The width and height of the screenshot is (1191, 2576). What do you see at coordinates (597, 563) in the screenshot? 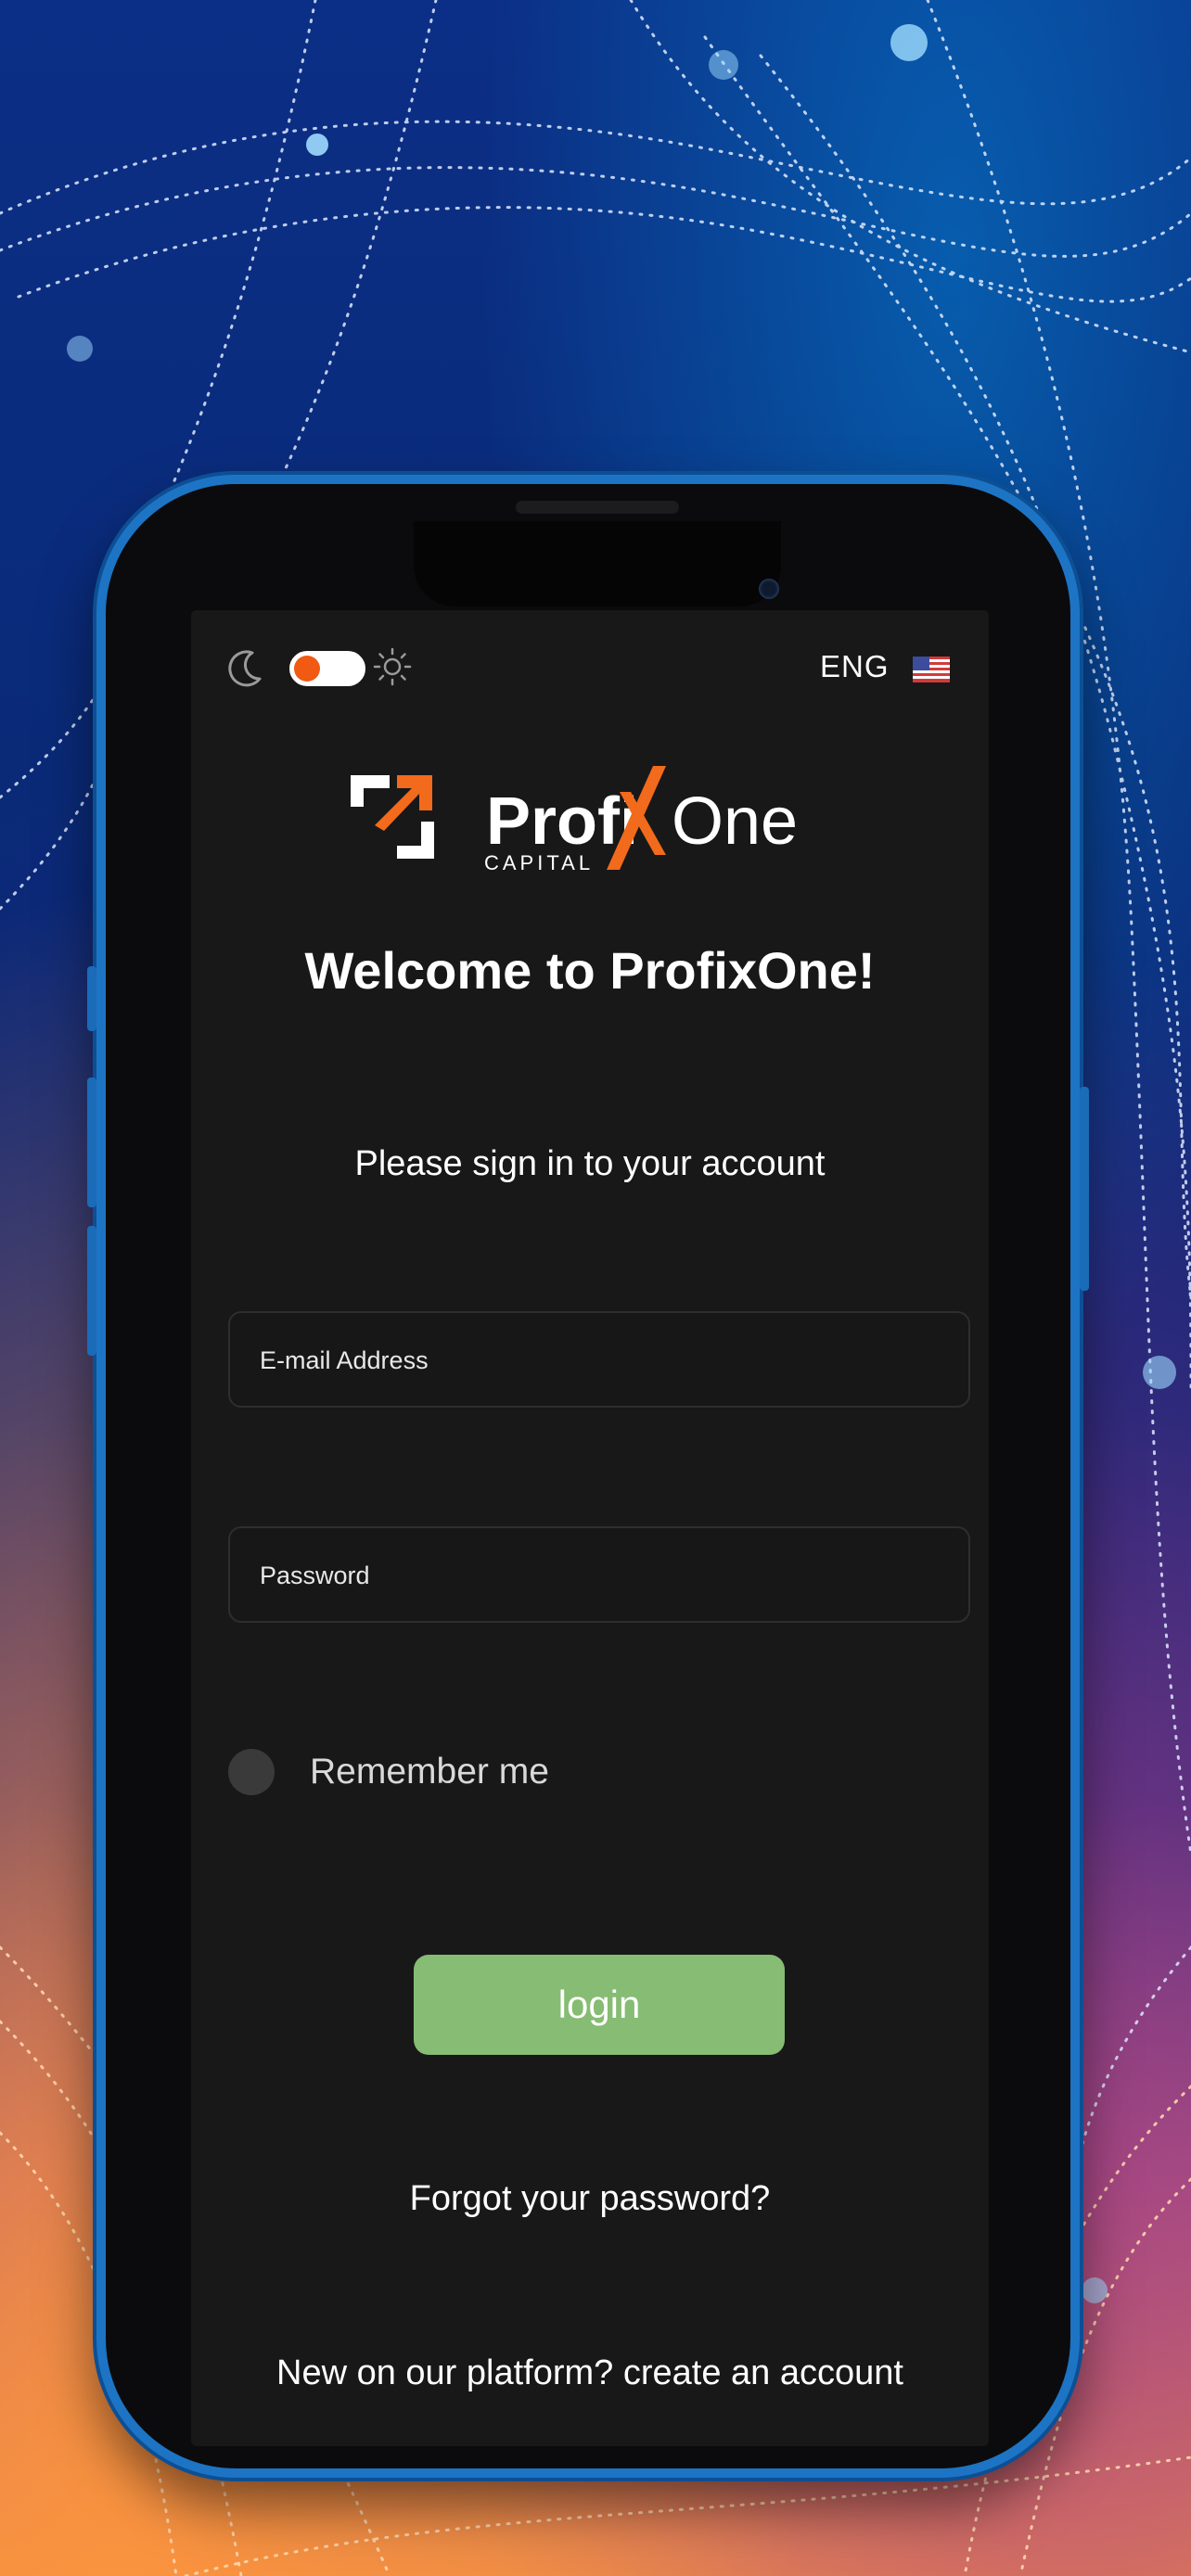
I see `phone-notch` at bounding box center [597, 563].